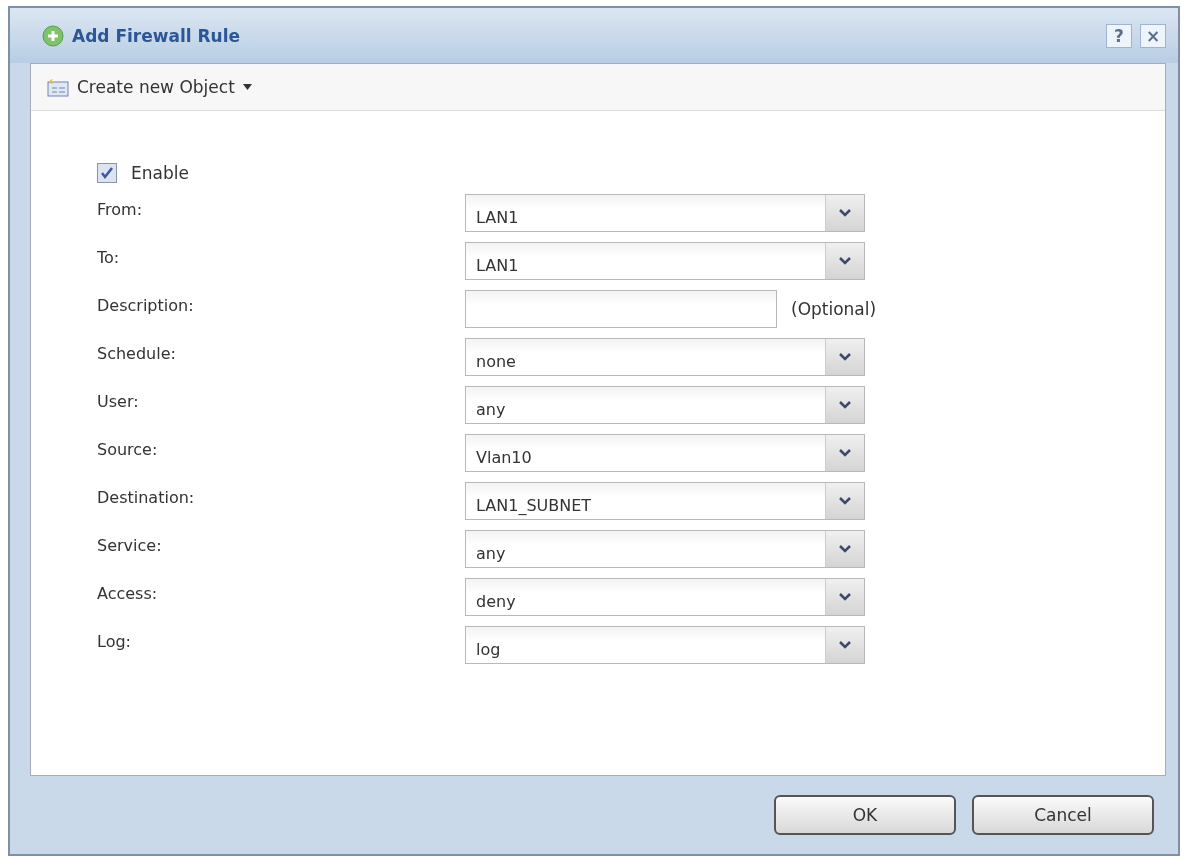 Image resolution: width=1194 pixels, height=860 pixels. Describe the element at coordinates (120, 209) in the screenshot. I see `field-label: From:` at that location.